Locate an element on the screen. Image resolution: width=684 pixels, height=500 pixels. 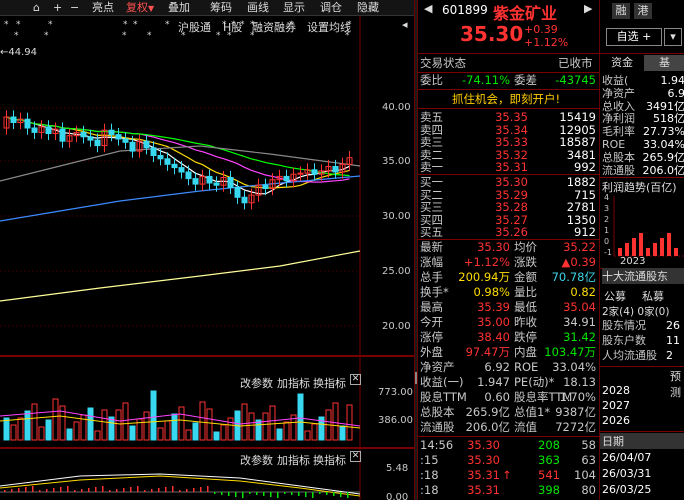
macd-change-params: 改参数 is located at coordinates (256, 460).